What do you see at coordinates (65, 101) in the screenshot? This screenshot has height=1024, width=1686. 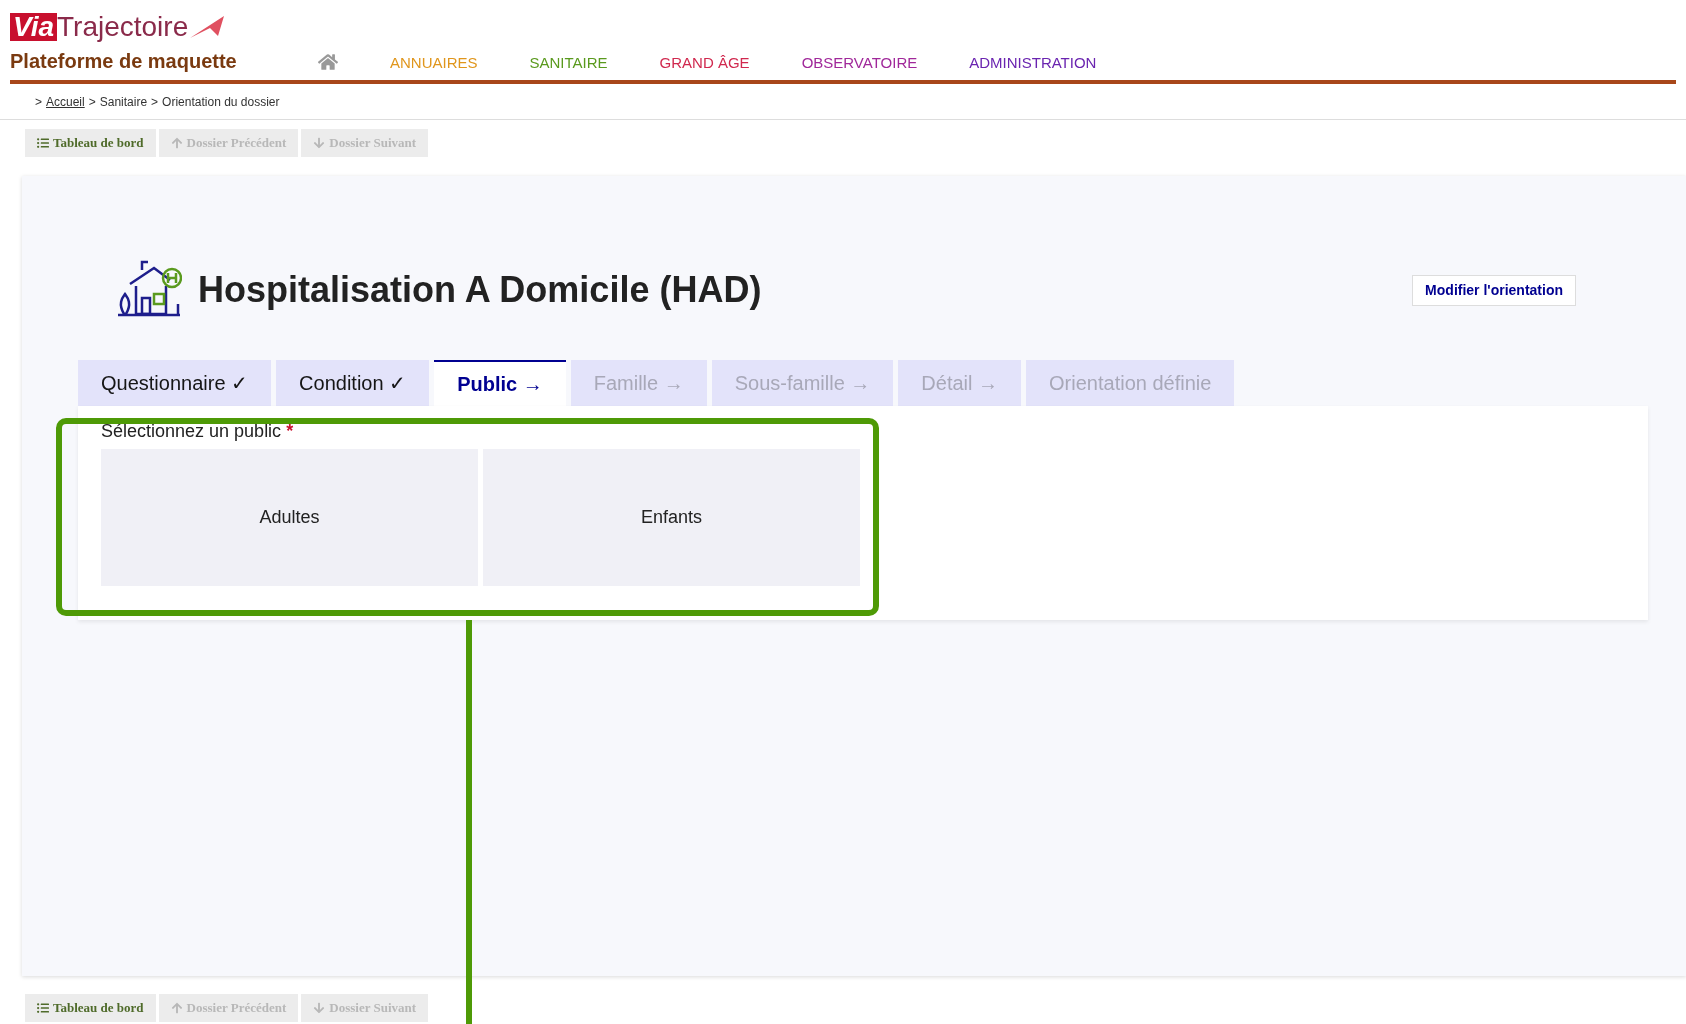 I see `breadcrumb-link: Accueil` at bounding box center [65, 101].